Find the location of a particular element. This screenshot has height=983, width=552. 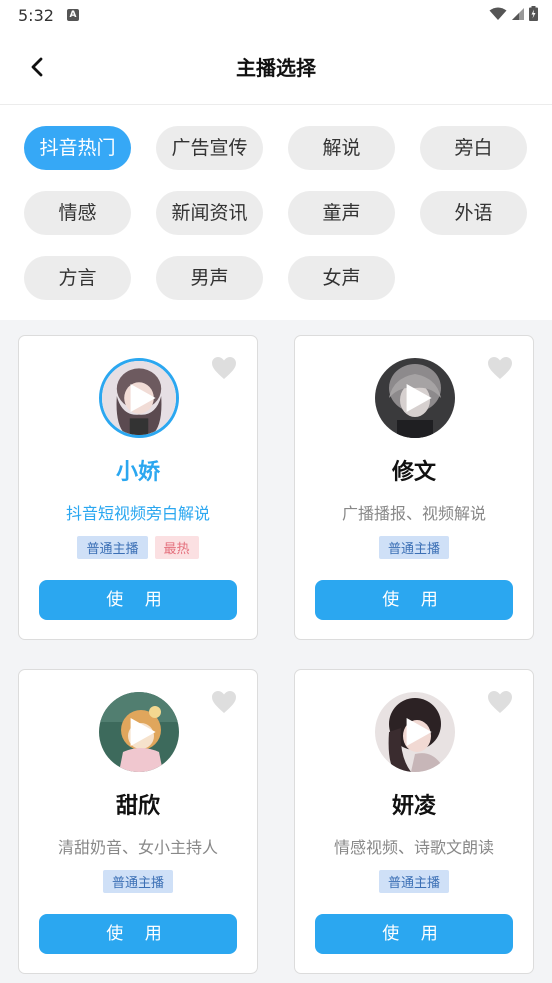

category-chip: 旁白 is located at coordinates (473, 148).